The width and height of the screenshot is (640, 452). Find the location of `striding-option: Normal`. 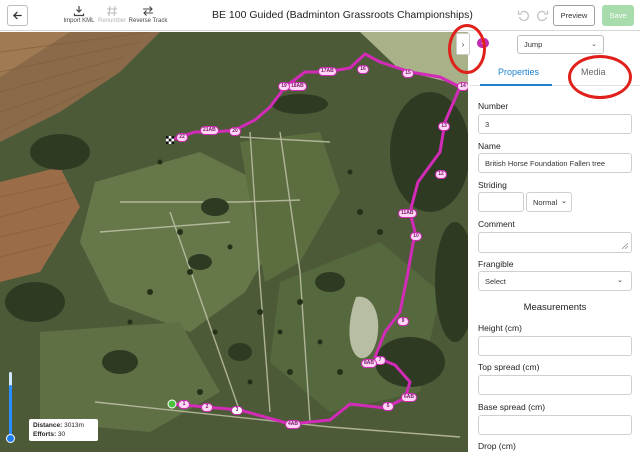

striding-option: Normal is located at coordinates (545, 202).